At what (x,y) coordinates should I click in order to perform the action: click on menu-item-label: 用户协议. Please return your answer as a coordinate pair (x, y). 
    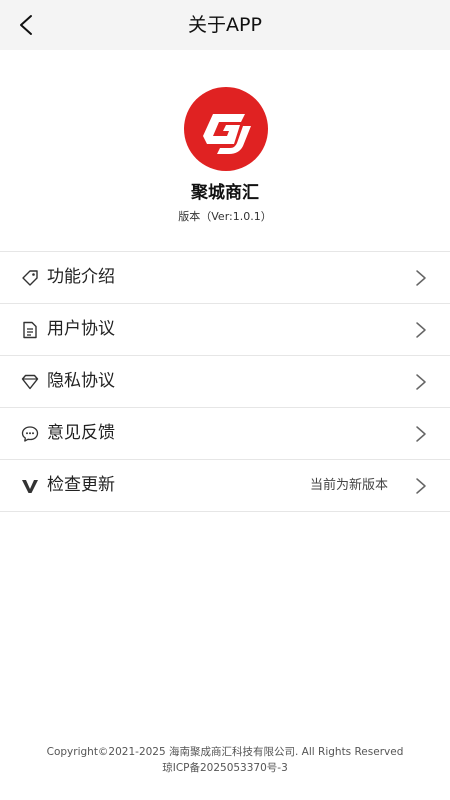
    Looking at the image, I should click on (81, 329).